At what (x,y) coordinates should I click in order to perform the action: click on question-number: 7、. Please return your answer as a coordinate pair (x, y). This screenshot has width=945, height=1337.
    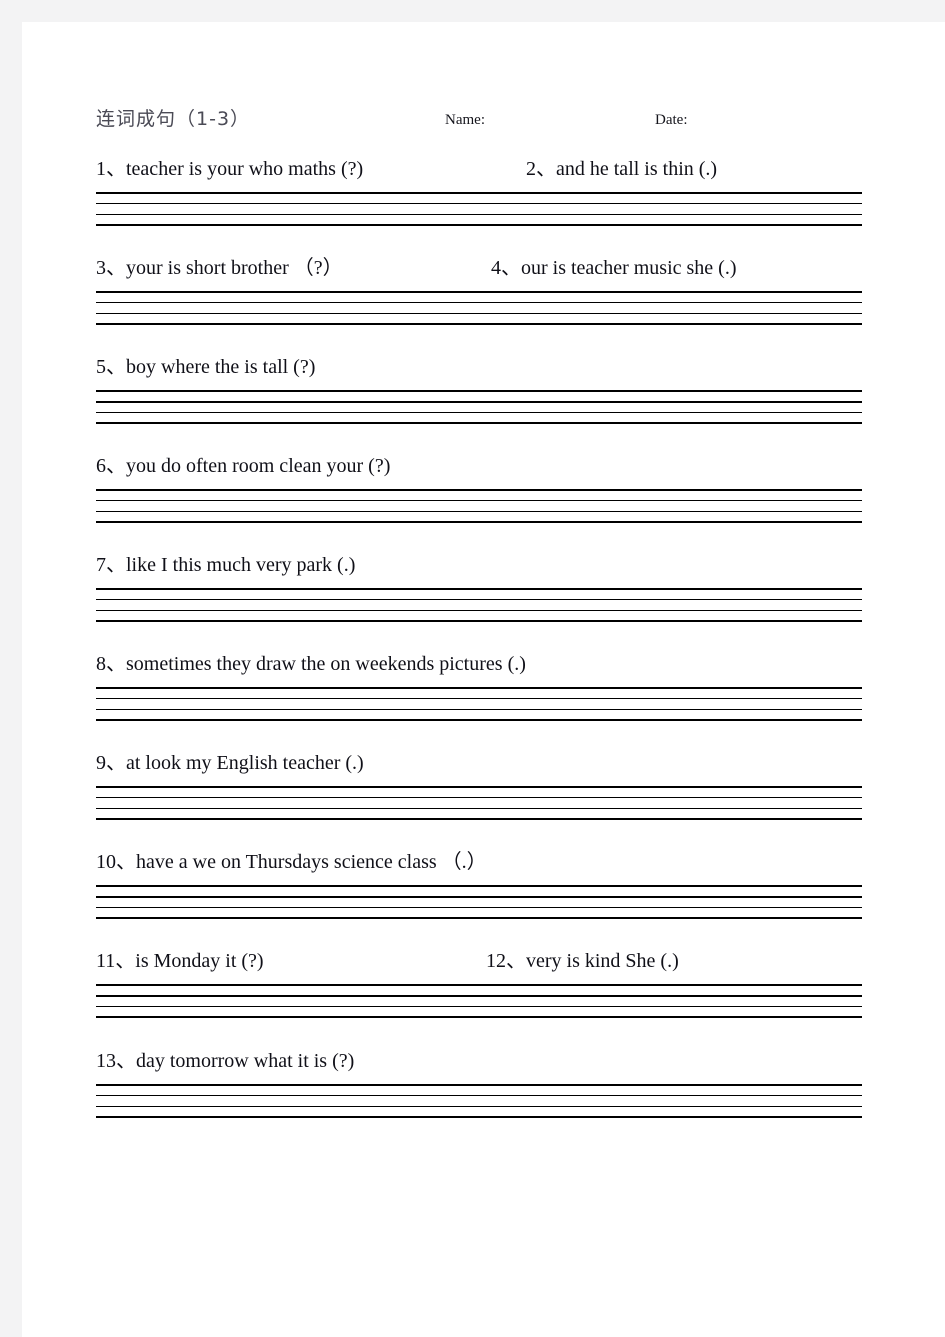
    Looking at the image, I should click on (111, 565).